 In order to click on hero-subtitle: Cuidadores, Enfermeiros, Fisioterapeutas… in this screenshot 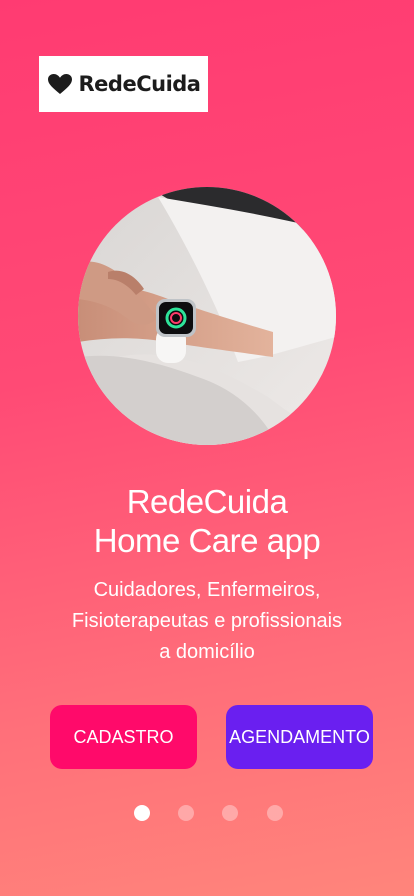, I will do `click(207, 621)`.